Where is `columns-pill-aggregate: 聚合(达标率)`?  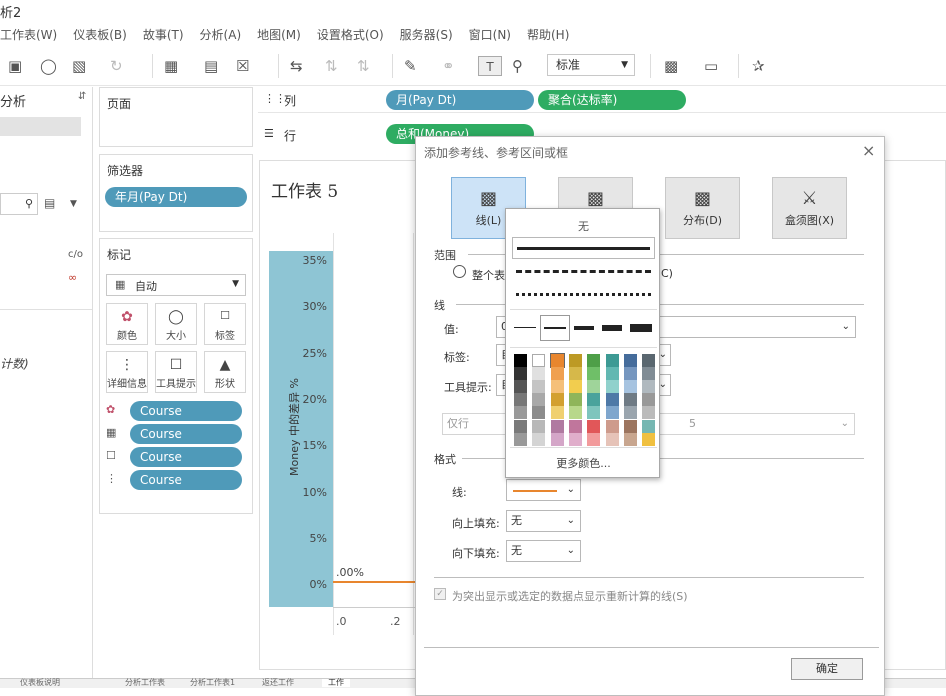 columns-pill-aggregate: 聚合(达标率) is located at coordinates (612, 100).